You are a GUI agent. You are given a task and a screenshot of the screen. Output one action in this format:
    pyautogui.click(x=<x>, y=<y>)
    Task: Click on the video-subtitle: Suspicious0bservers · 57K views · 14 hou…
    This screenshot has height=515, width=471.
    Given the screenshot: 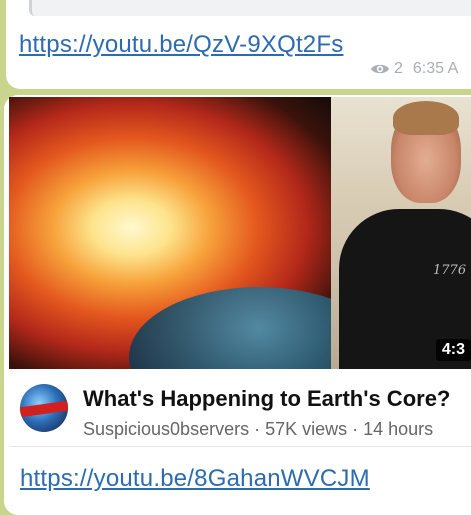 What is the action you would take?
    pyautogui.click(x=258, y=429)
    